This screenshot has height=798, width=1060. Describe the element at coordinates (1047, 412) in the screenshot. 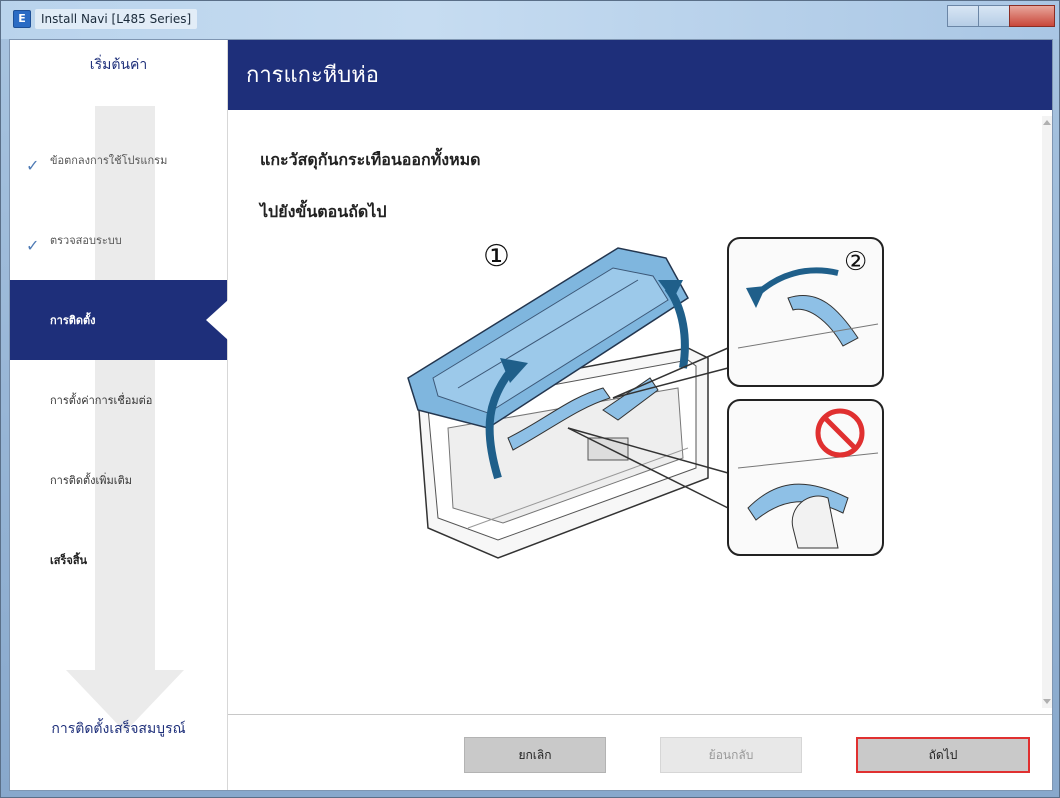

I see `content-scrollbar` at that location.